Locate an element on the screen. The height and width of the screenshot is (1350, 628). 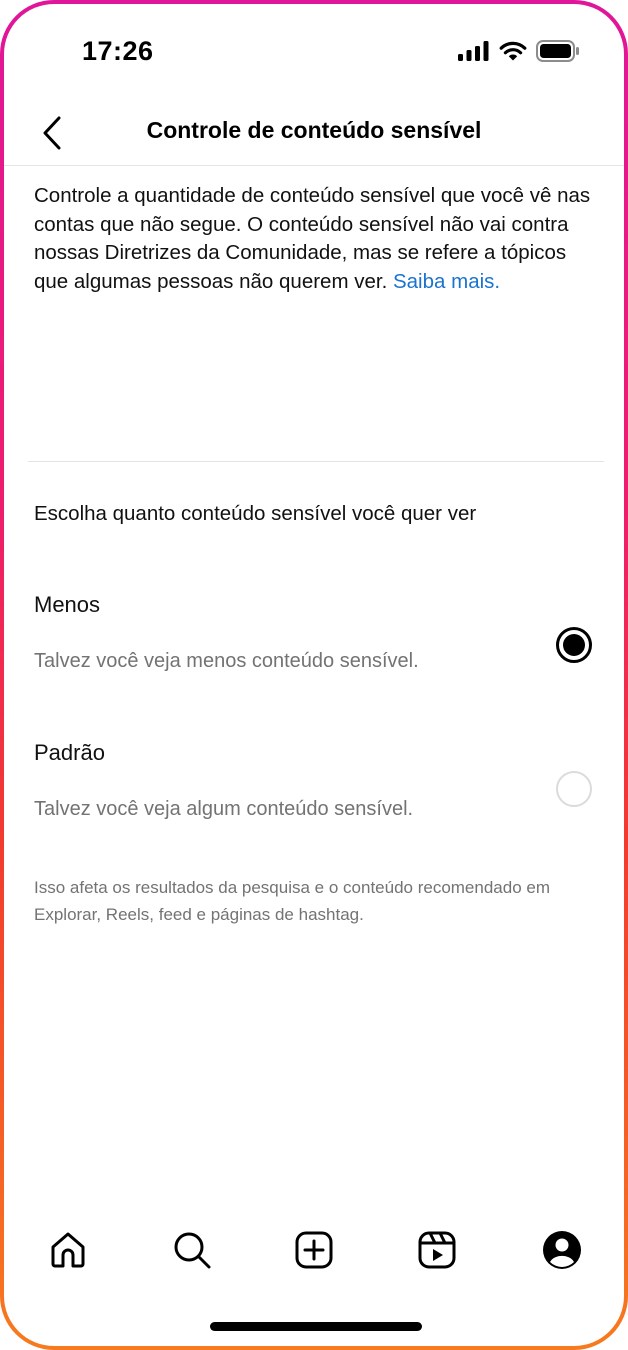
nav-reels is located at coordinates (437, 1250).